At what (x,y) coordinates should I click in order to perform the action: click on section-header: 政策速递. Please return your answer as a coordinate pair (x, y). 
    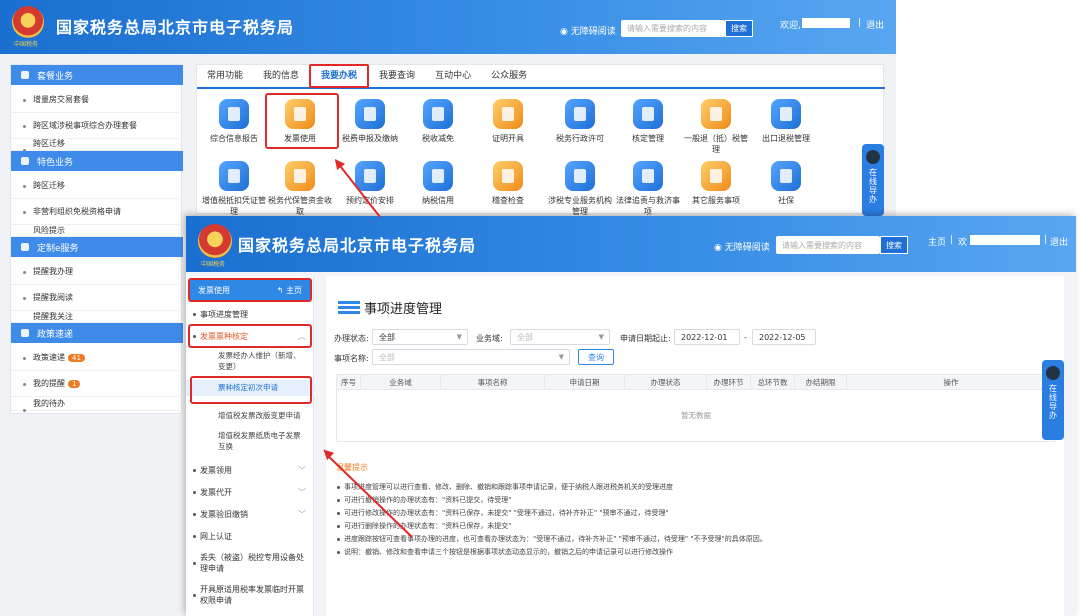
    Looking at the image, I should click on (97, 333).